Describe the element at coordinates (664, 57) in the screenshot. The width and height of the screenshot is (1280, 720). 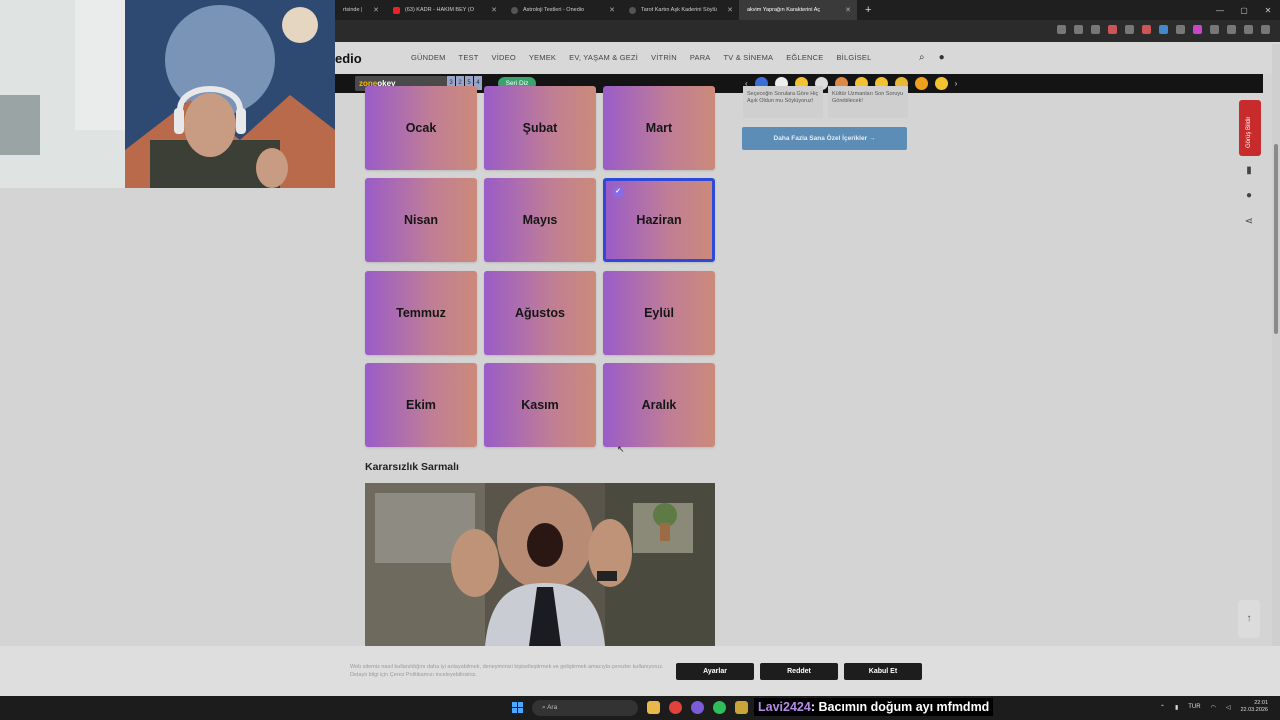
I see `nav-item: VİTRİN` at that location.